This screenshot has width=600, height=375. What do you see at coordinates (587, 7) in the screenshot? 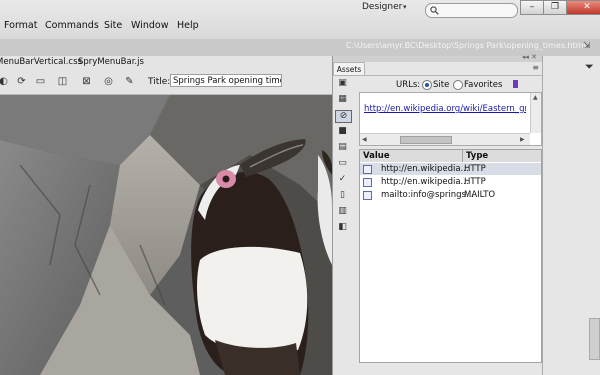
I see `close-icon: ✕` at bounding box center [587, 7].